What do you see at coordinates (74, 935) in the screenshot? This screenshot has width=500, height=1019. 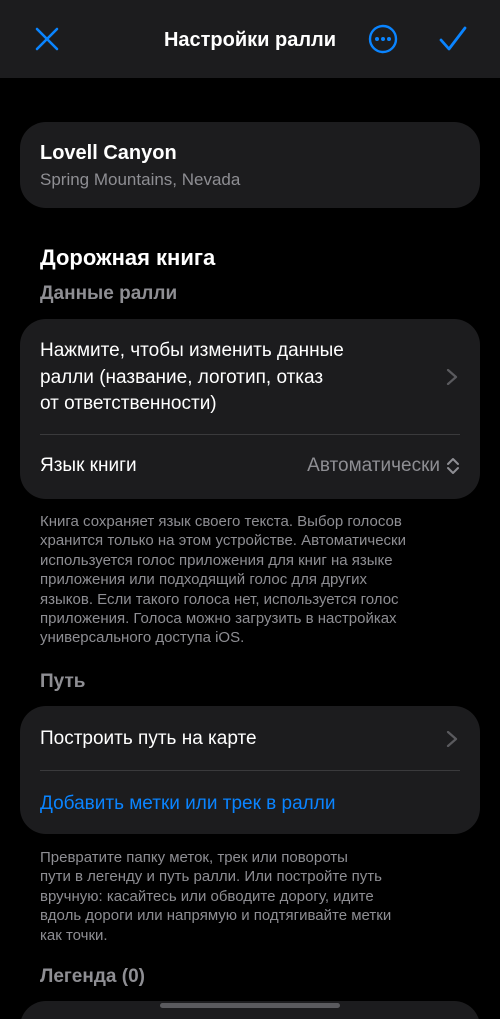 I see `footnote-line: как точки.` at bounding box center [74, 935].